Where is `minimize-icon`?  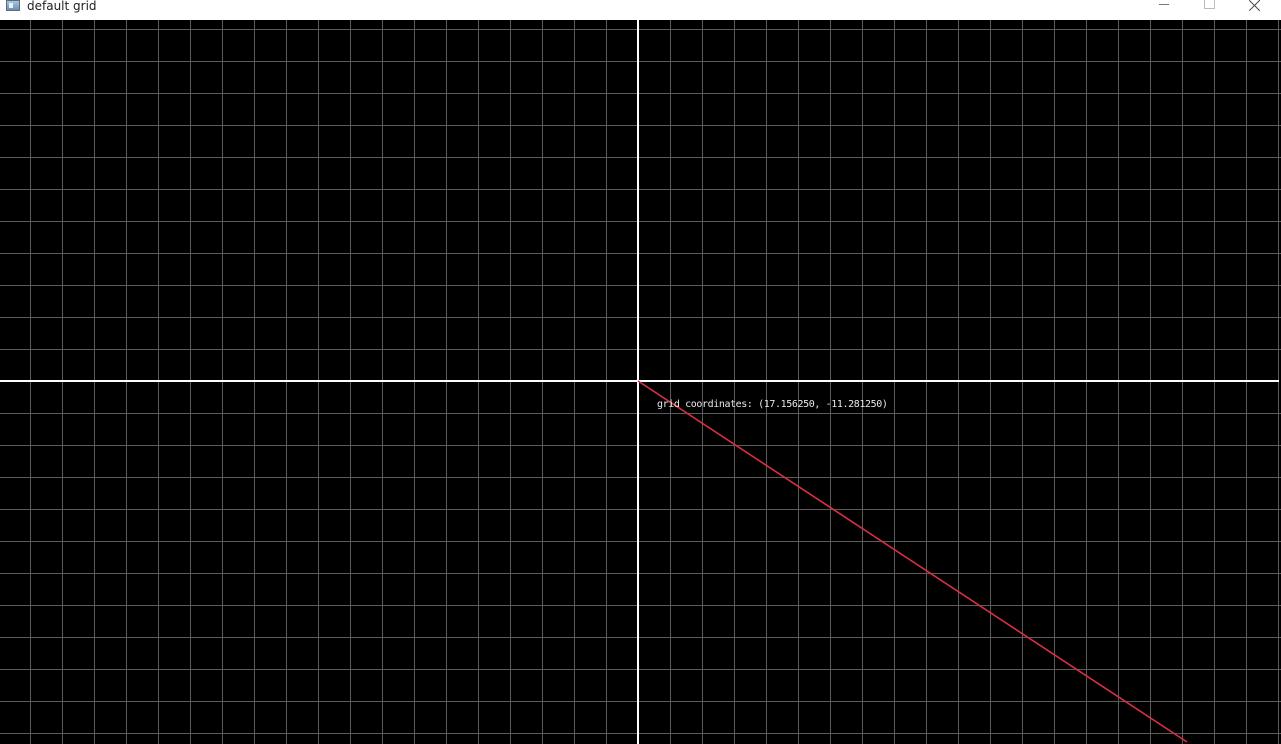 minimize-icon is located at coordinates (1164, 4).